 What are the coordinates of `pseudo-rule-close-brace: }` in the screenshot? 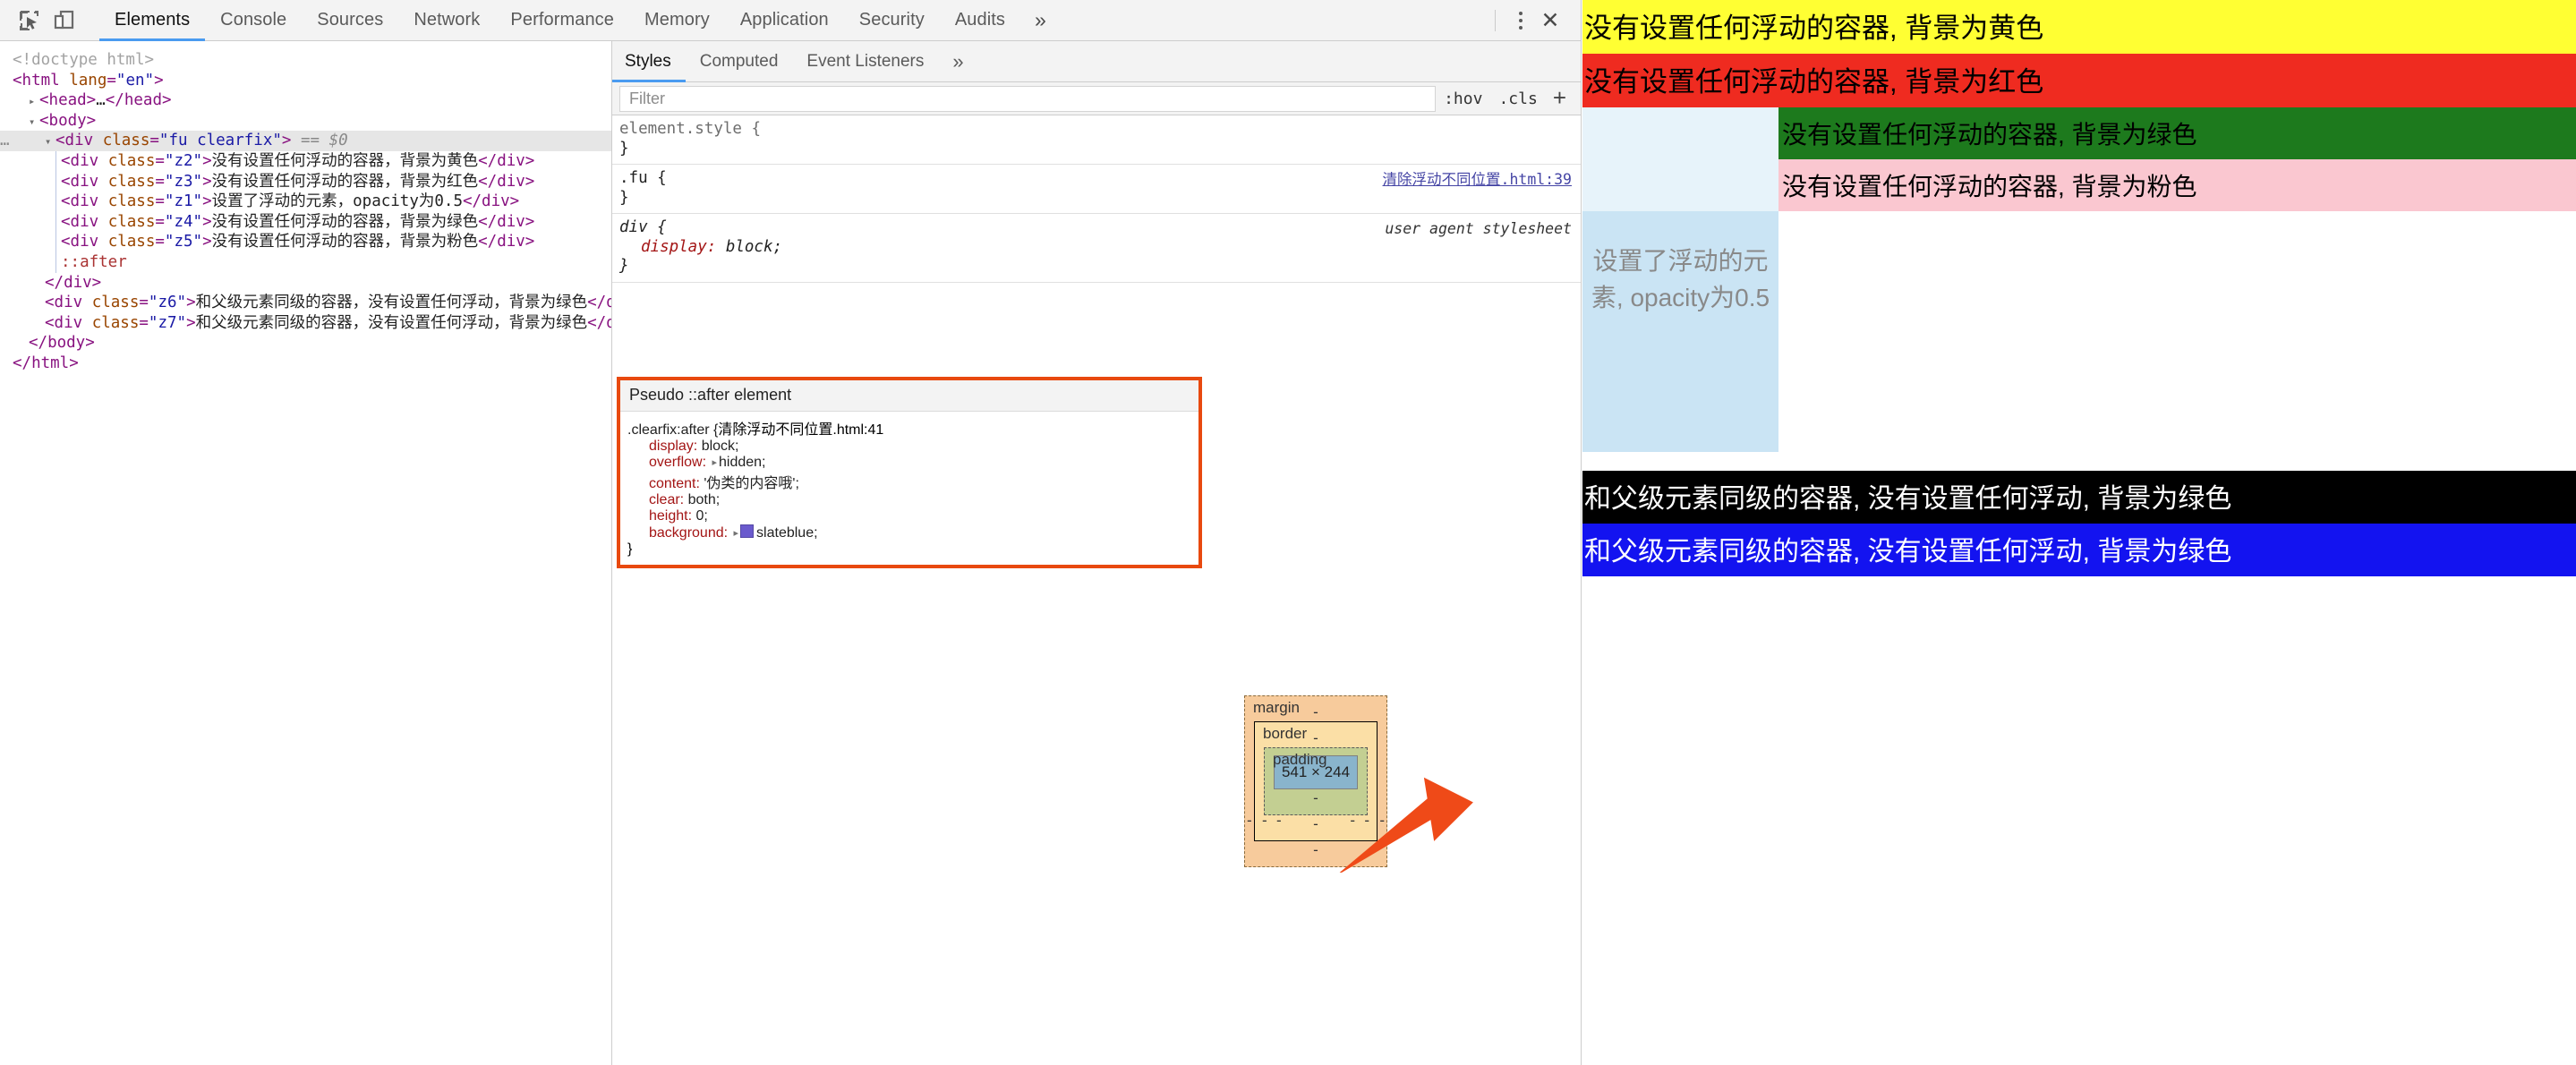 It's located at (630, 549).